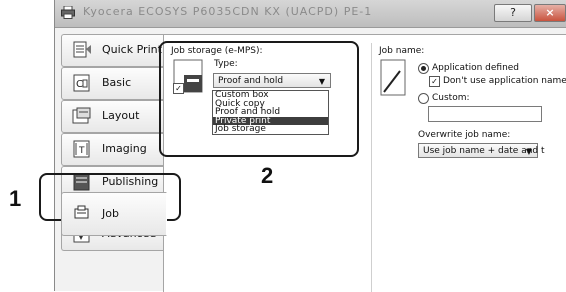  Describe the element at coordinates (434, 81) in the screenshot. I see `dont-use-app-name-checkbox: ✓` at that location.